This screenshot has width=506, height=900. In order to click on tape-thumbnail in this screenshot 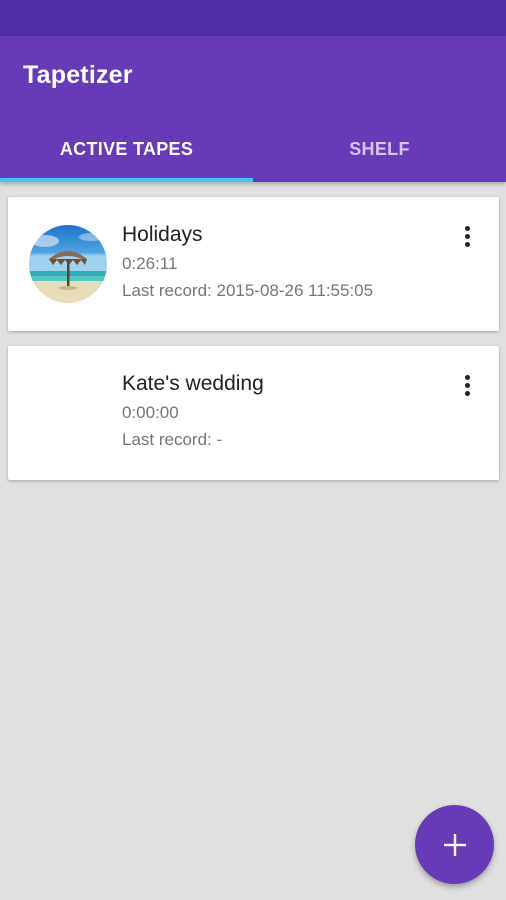, I will do `click(68, 264)`.